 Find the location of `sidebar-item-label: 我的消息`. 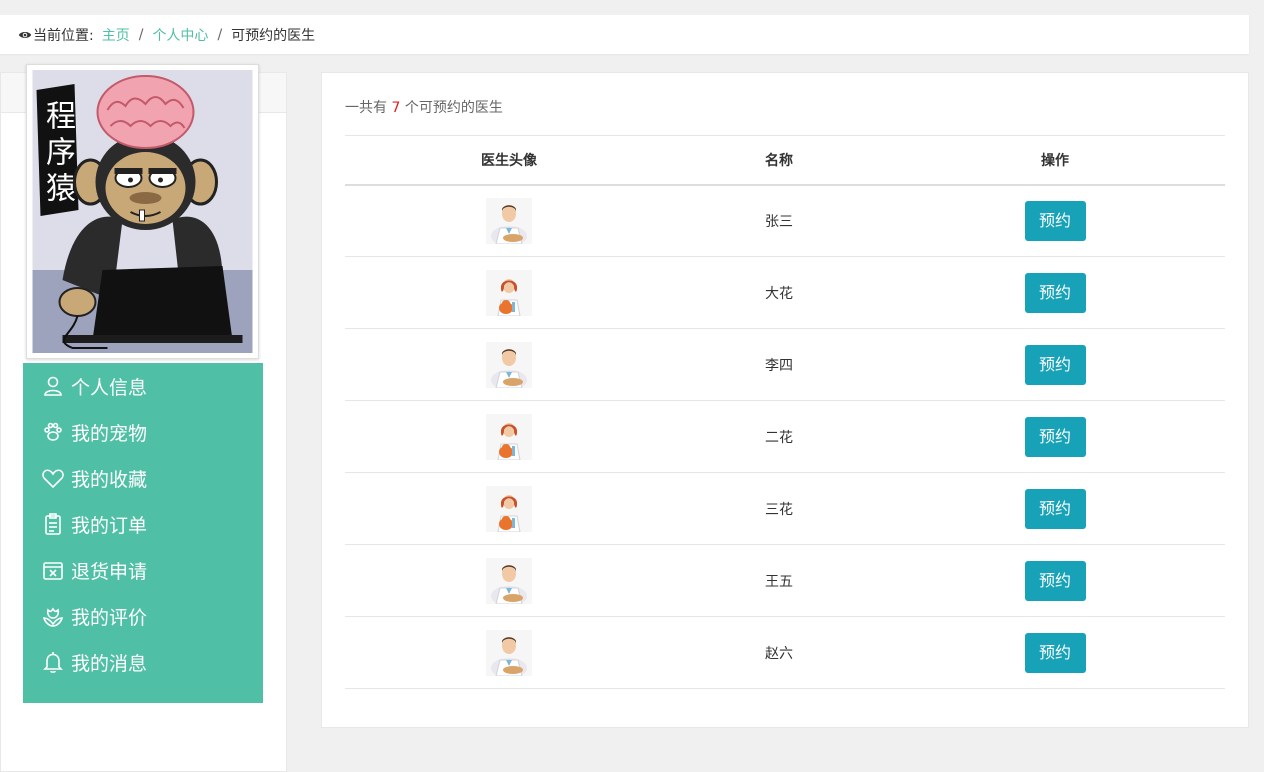

sidebar-item-label: 我的消息 is located at coordinates (109, 663).